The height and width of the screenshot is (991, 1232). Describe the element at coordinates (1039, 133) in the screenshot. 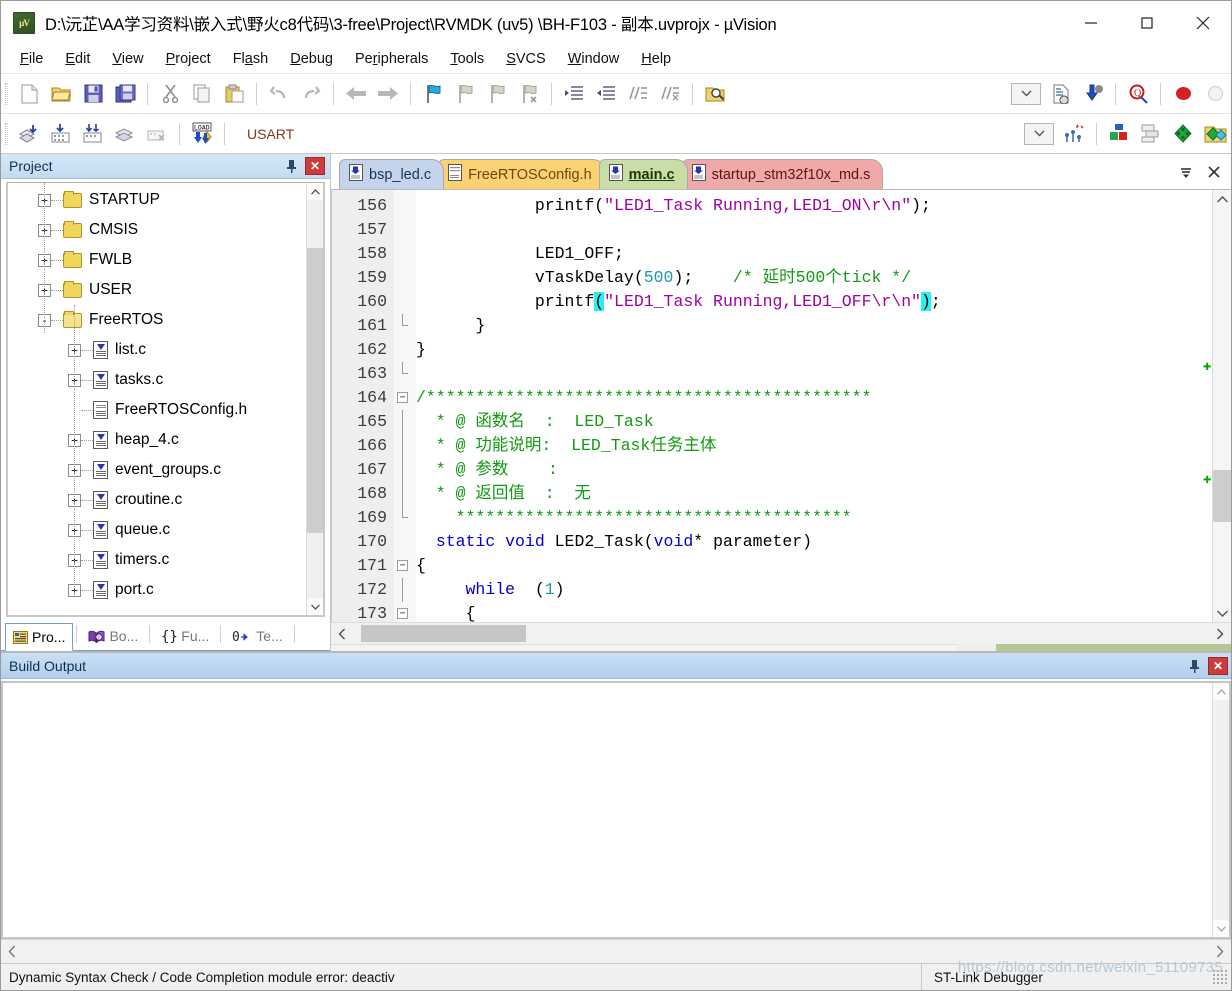

I see `target-dropdown-icon` at that location.